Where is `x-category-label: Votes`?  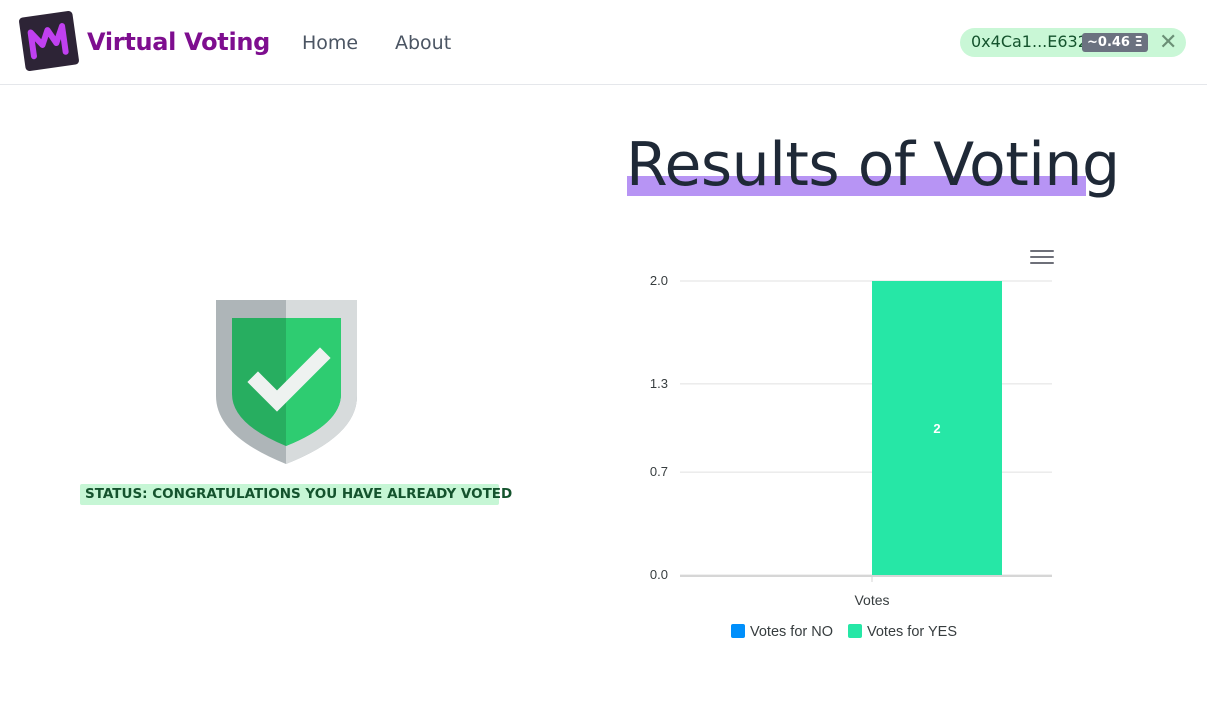
x-category-label: Votes is located at coordinates (871, 600).